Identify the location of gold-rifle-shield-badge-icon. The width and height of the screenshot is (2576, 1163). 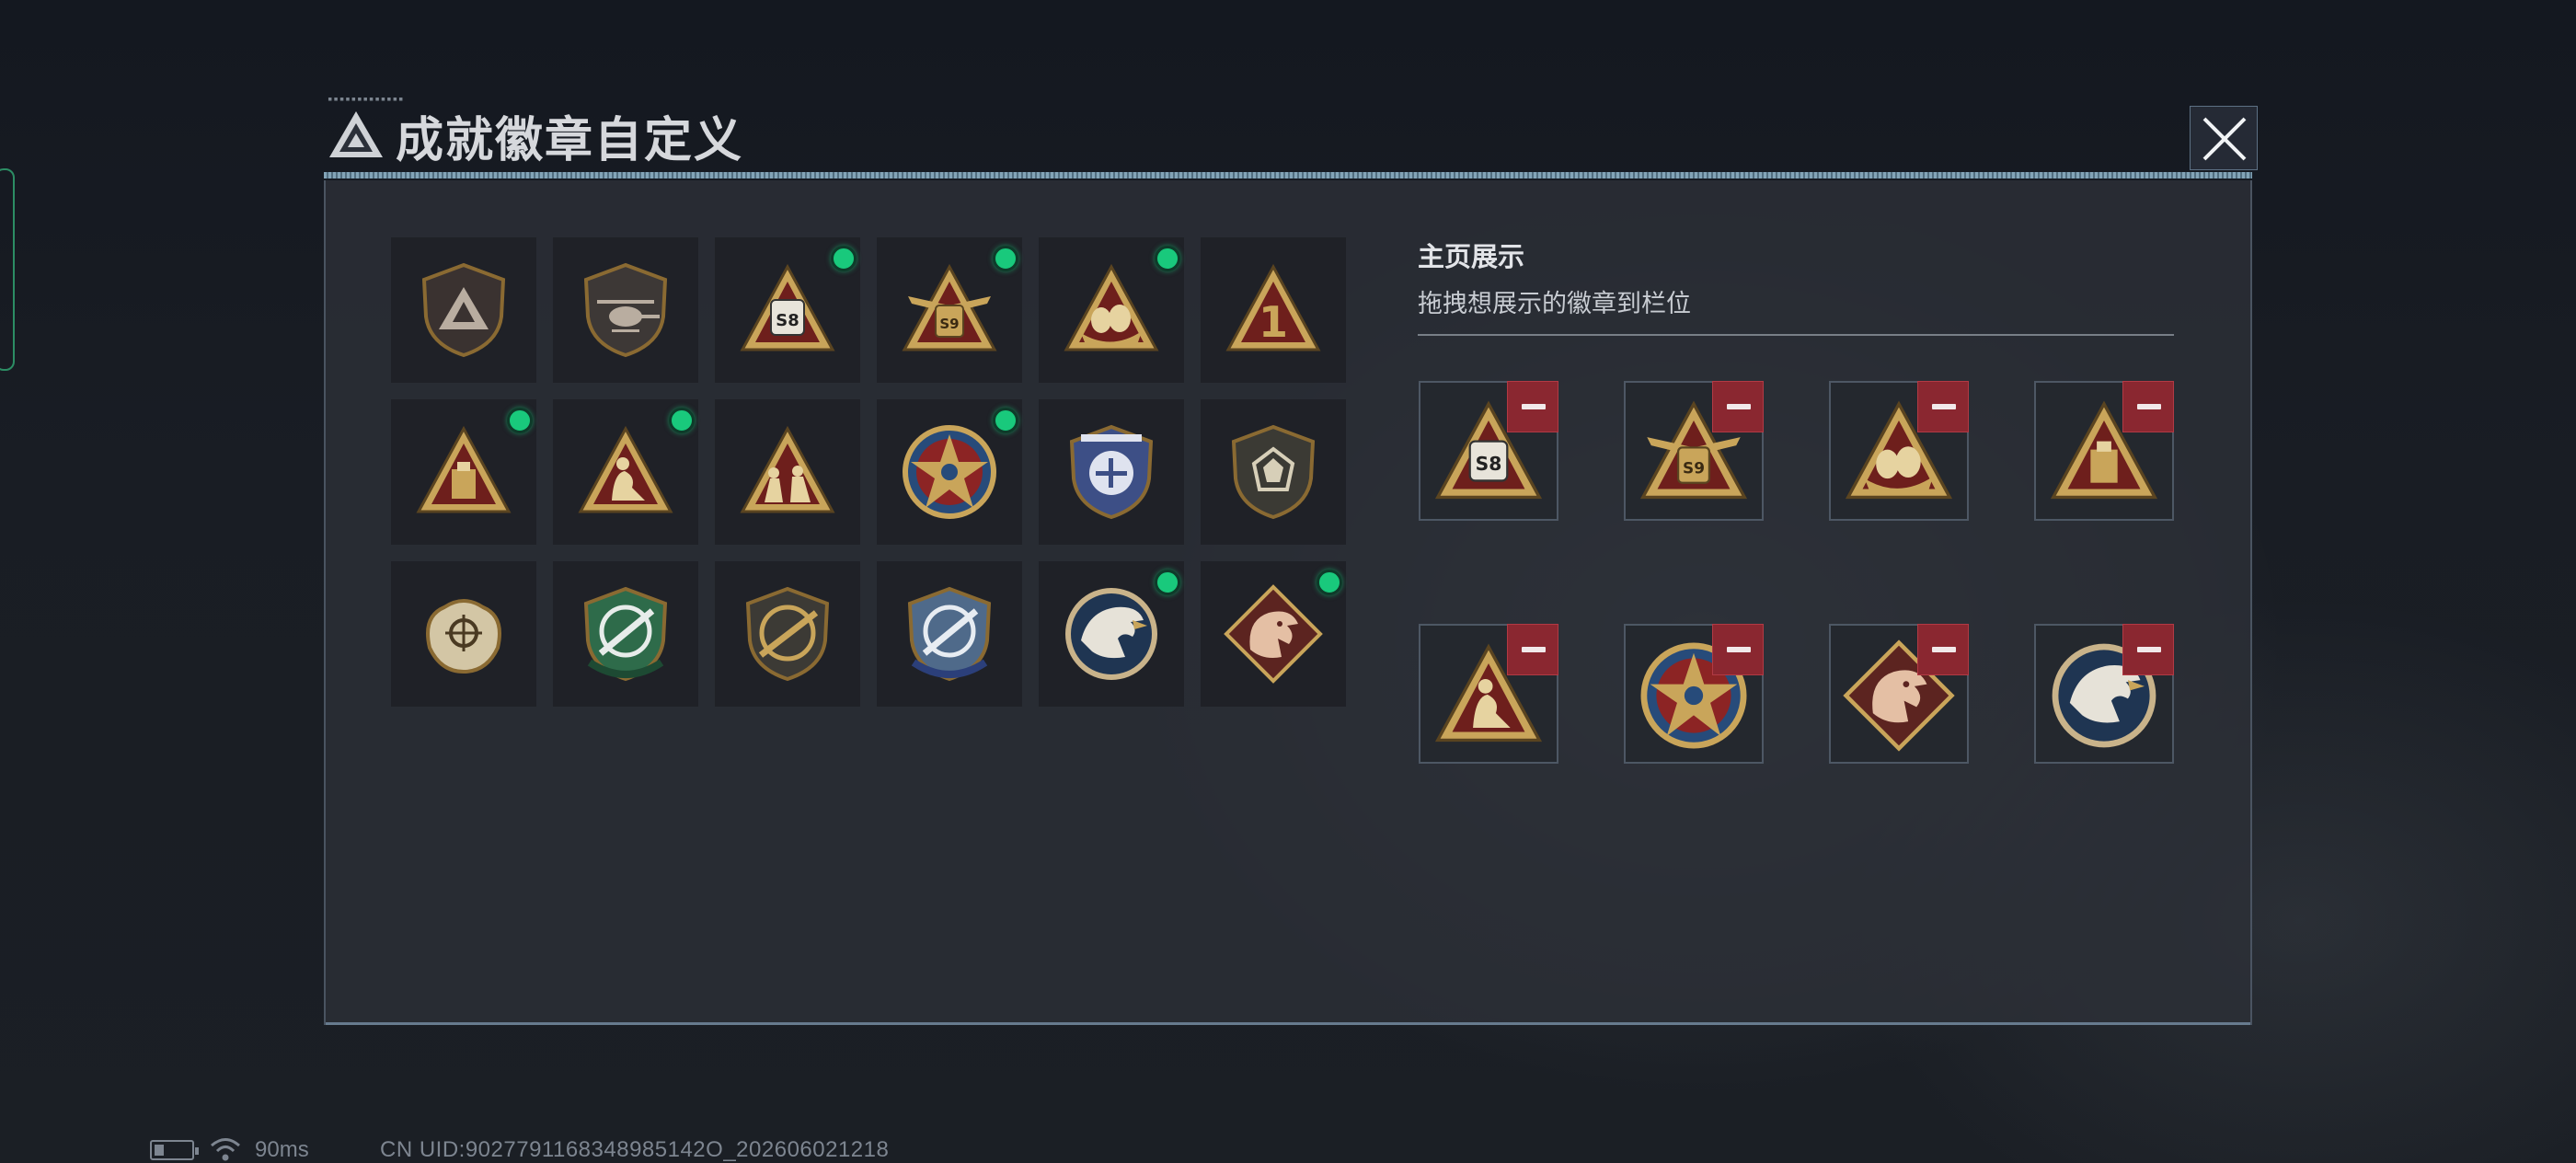
(787, 634).